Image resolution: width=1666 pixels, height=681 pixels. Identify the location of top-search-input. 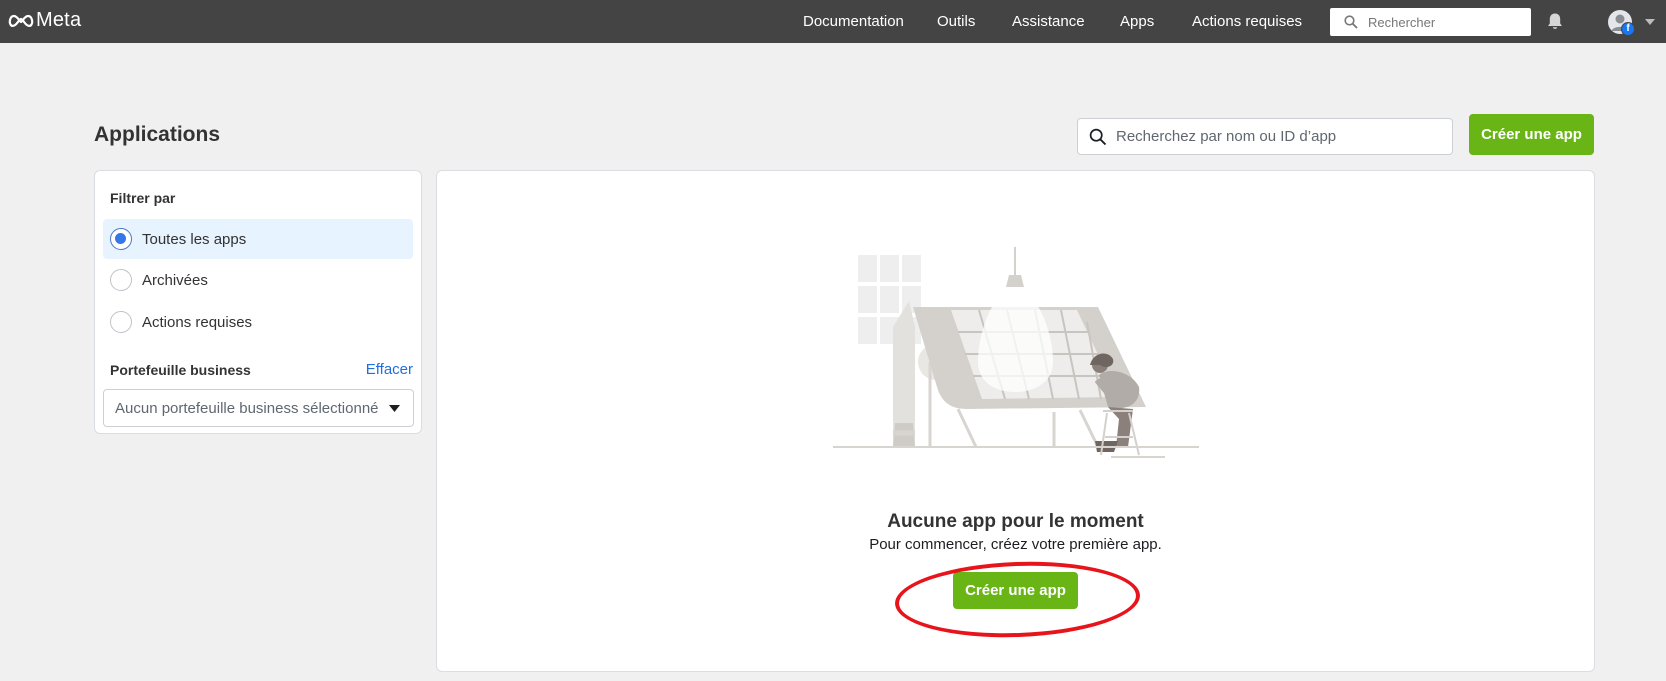
(1443, 22).